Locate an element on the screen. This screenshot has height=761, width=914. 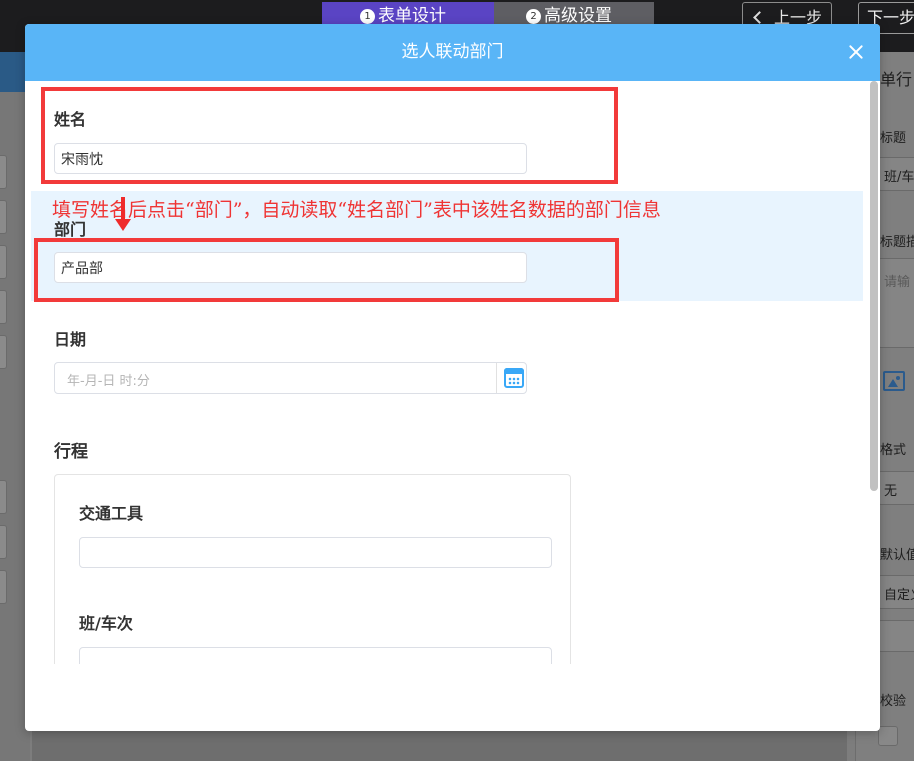
train-number-input is located at coordinates (315, 655).